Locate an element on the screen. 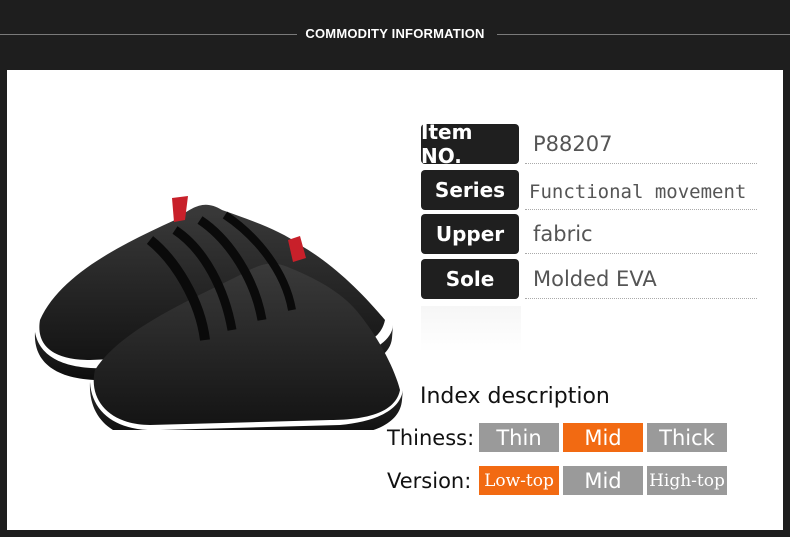 This screenshot has width=790, height=537. spec-value: Functional movement is located at coordinates (638, 192).